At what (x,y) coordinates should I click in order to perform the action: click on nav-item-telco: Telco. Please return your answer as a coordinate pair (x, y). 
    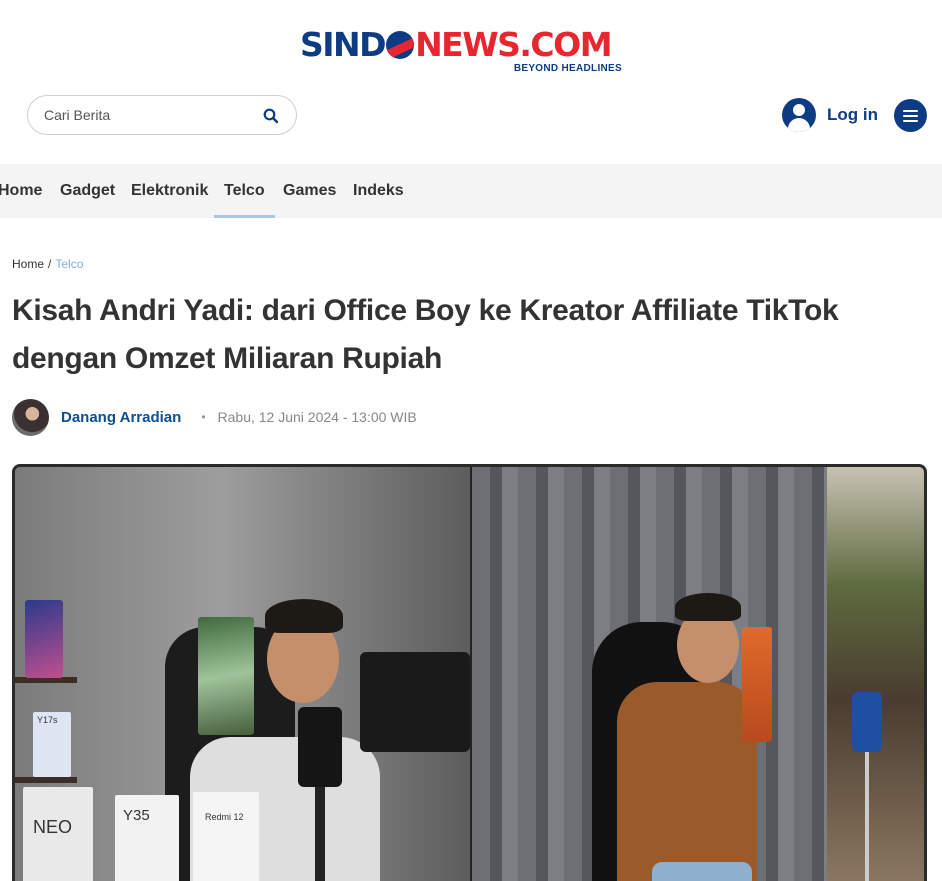
    Looking at the image, I should click on (244, 191).